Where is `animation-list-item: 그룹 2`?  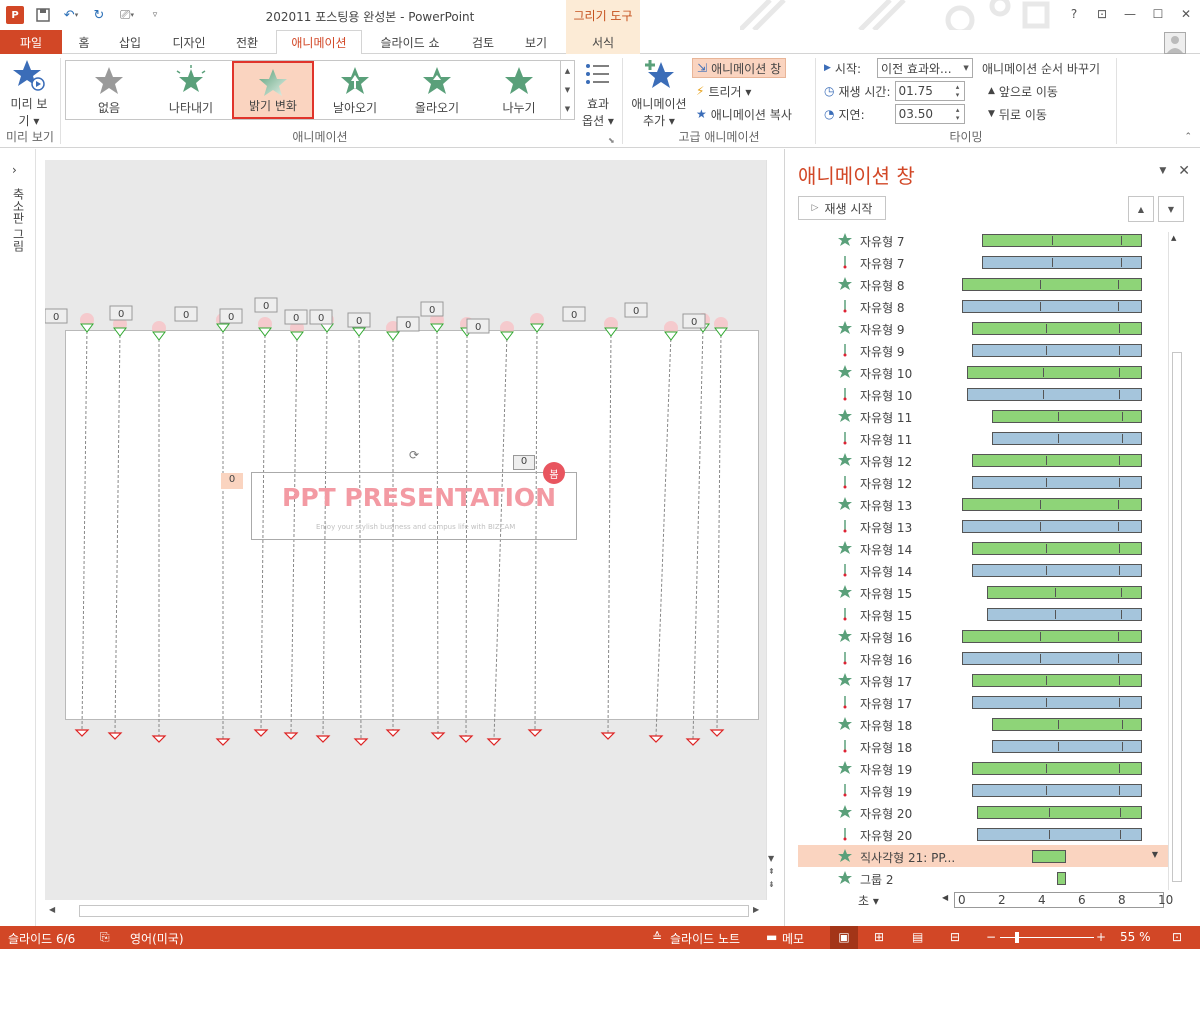 animation-list-item: 그룹 2 is located at coordinates (983, 878).